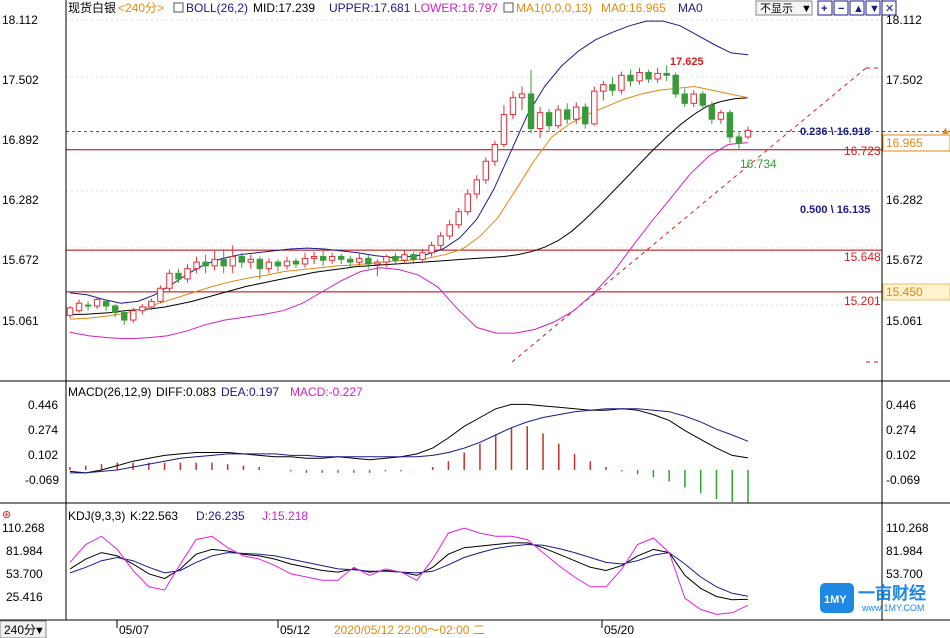 This screenshot has width=950, height=638. I want to click on kdj-tick-right: 110.268, so click(907, 528).